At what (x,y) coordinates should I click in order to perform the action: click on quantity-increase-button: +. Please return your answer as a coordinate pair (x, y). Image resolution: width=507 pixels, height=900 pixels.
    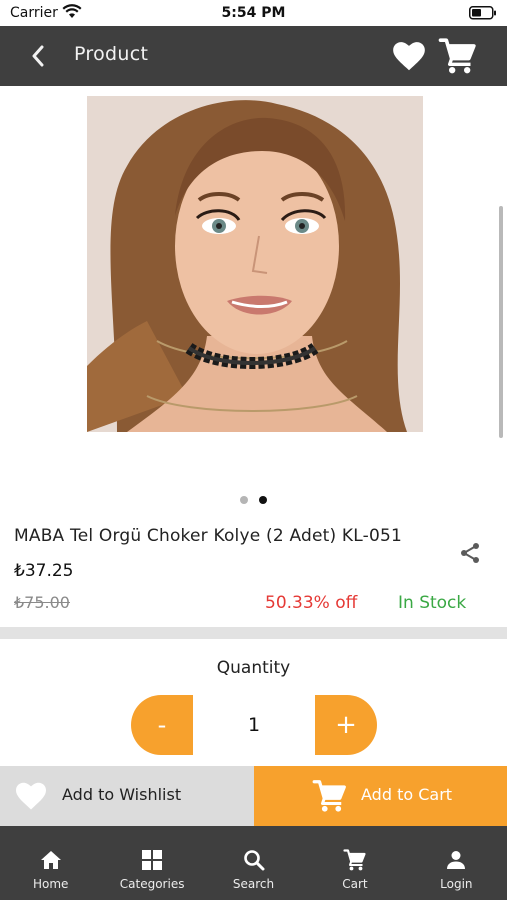
    Looking at the image, I should click on (346, 725).